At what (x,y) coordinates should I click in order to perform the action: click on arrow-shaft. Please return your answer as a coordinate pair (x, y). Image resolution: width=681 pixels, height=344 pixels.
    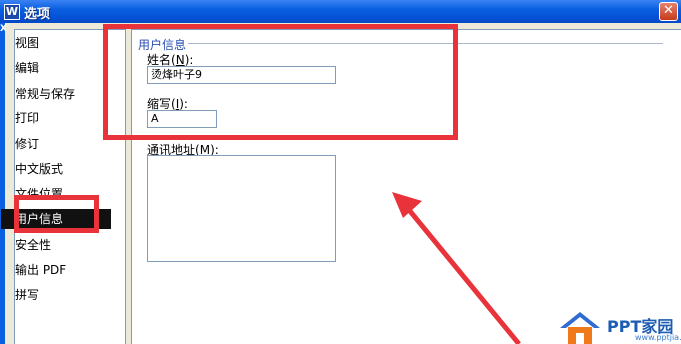
    Looking at the image, I should click on (462, 273).